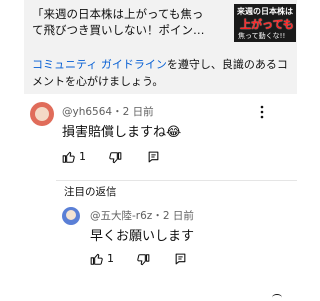 This screenshot has width=320, height=301. I want to click on reply-divider, so click(176, 180).